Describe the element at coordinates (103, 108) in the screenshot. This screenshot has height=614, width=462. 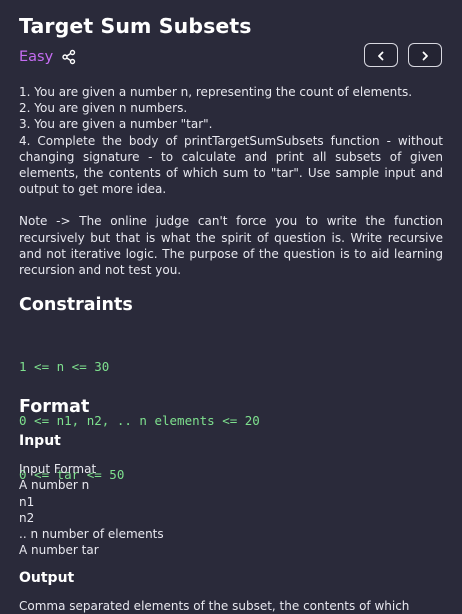
I see `description-line: 2. You are given n numbers.` at that location.